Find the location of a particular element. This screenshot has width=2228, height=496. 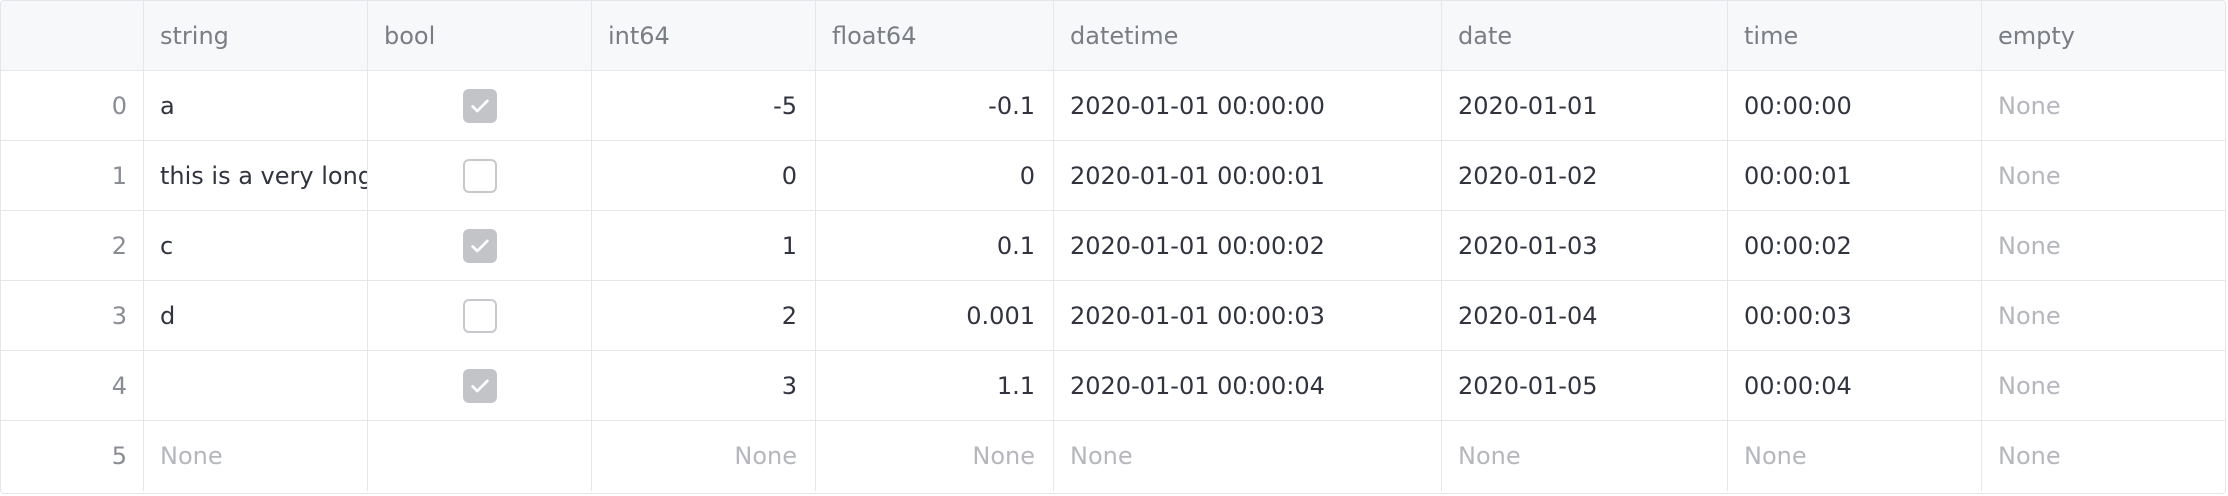

header-float64: float64 is located at coordinates (935, 36).